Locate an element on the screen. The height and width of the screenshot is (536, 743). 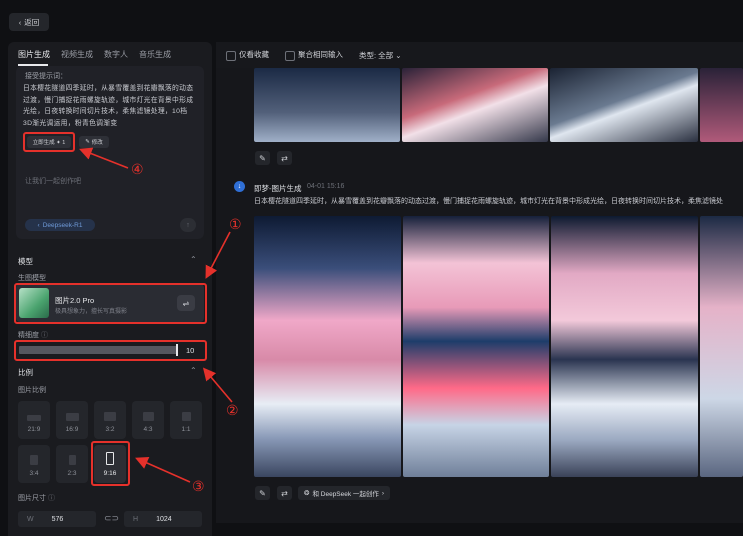
deepseek-icon: ❂ is located at coordinates (307, 493).